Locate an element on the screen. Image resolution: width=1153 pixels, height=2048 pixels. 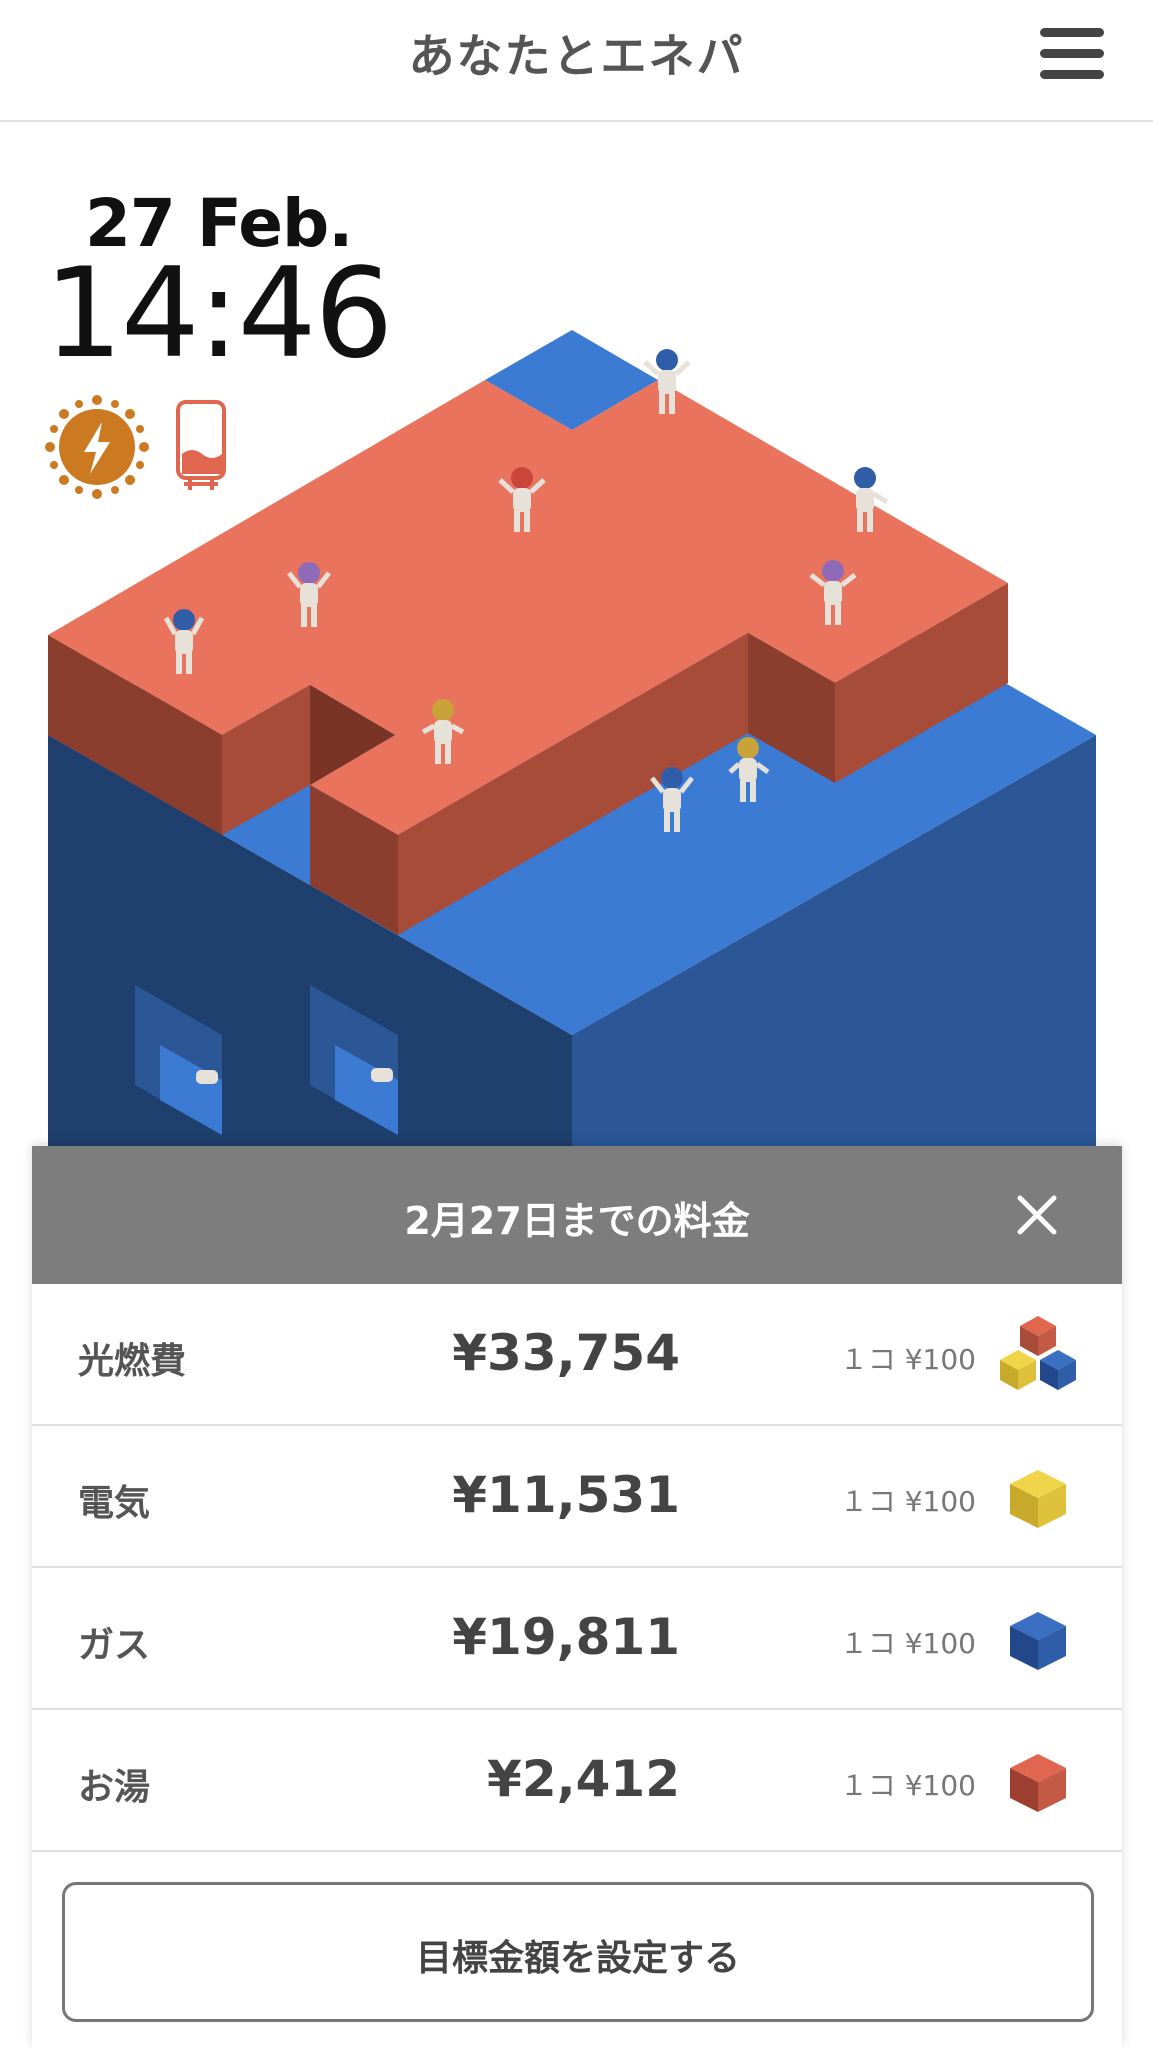
cost-amount: ¥2,412 is located at coordinates (583, 1779).